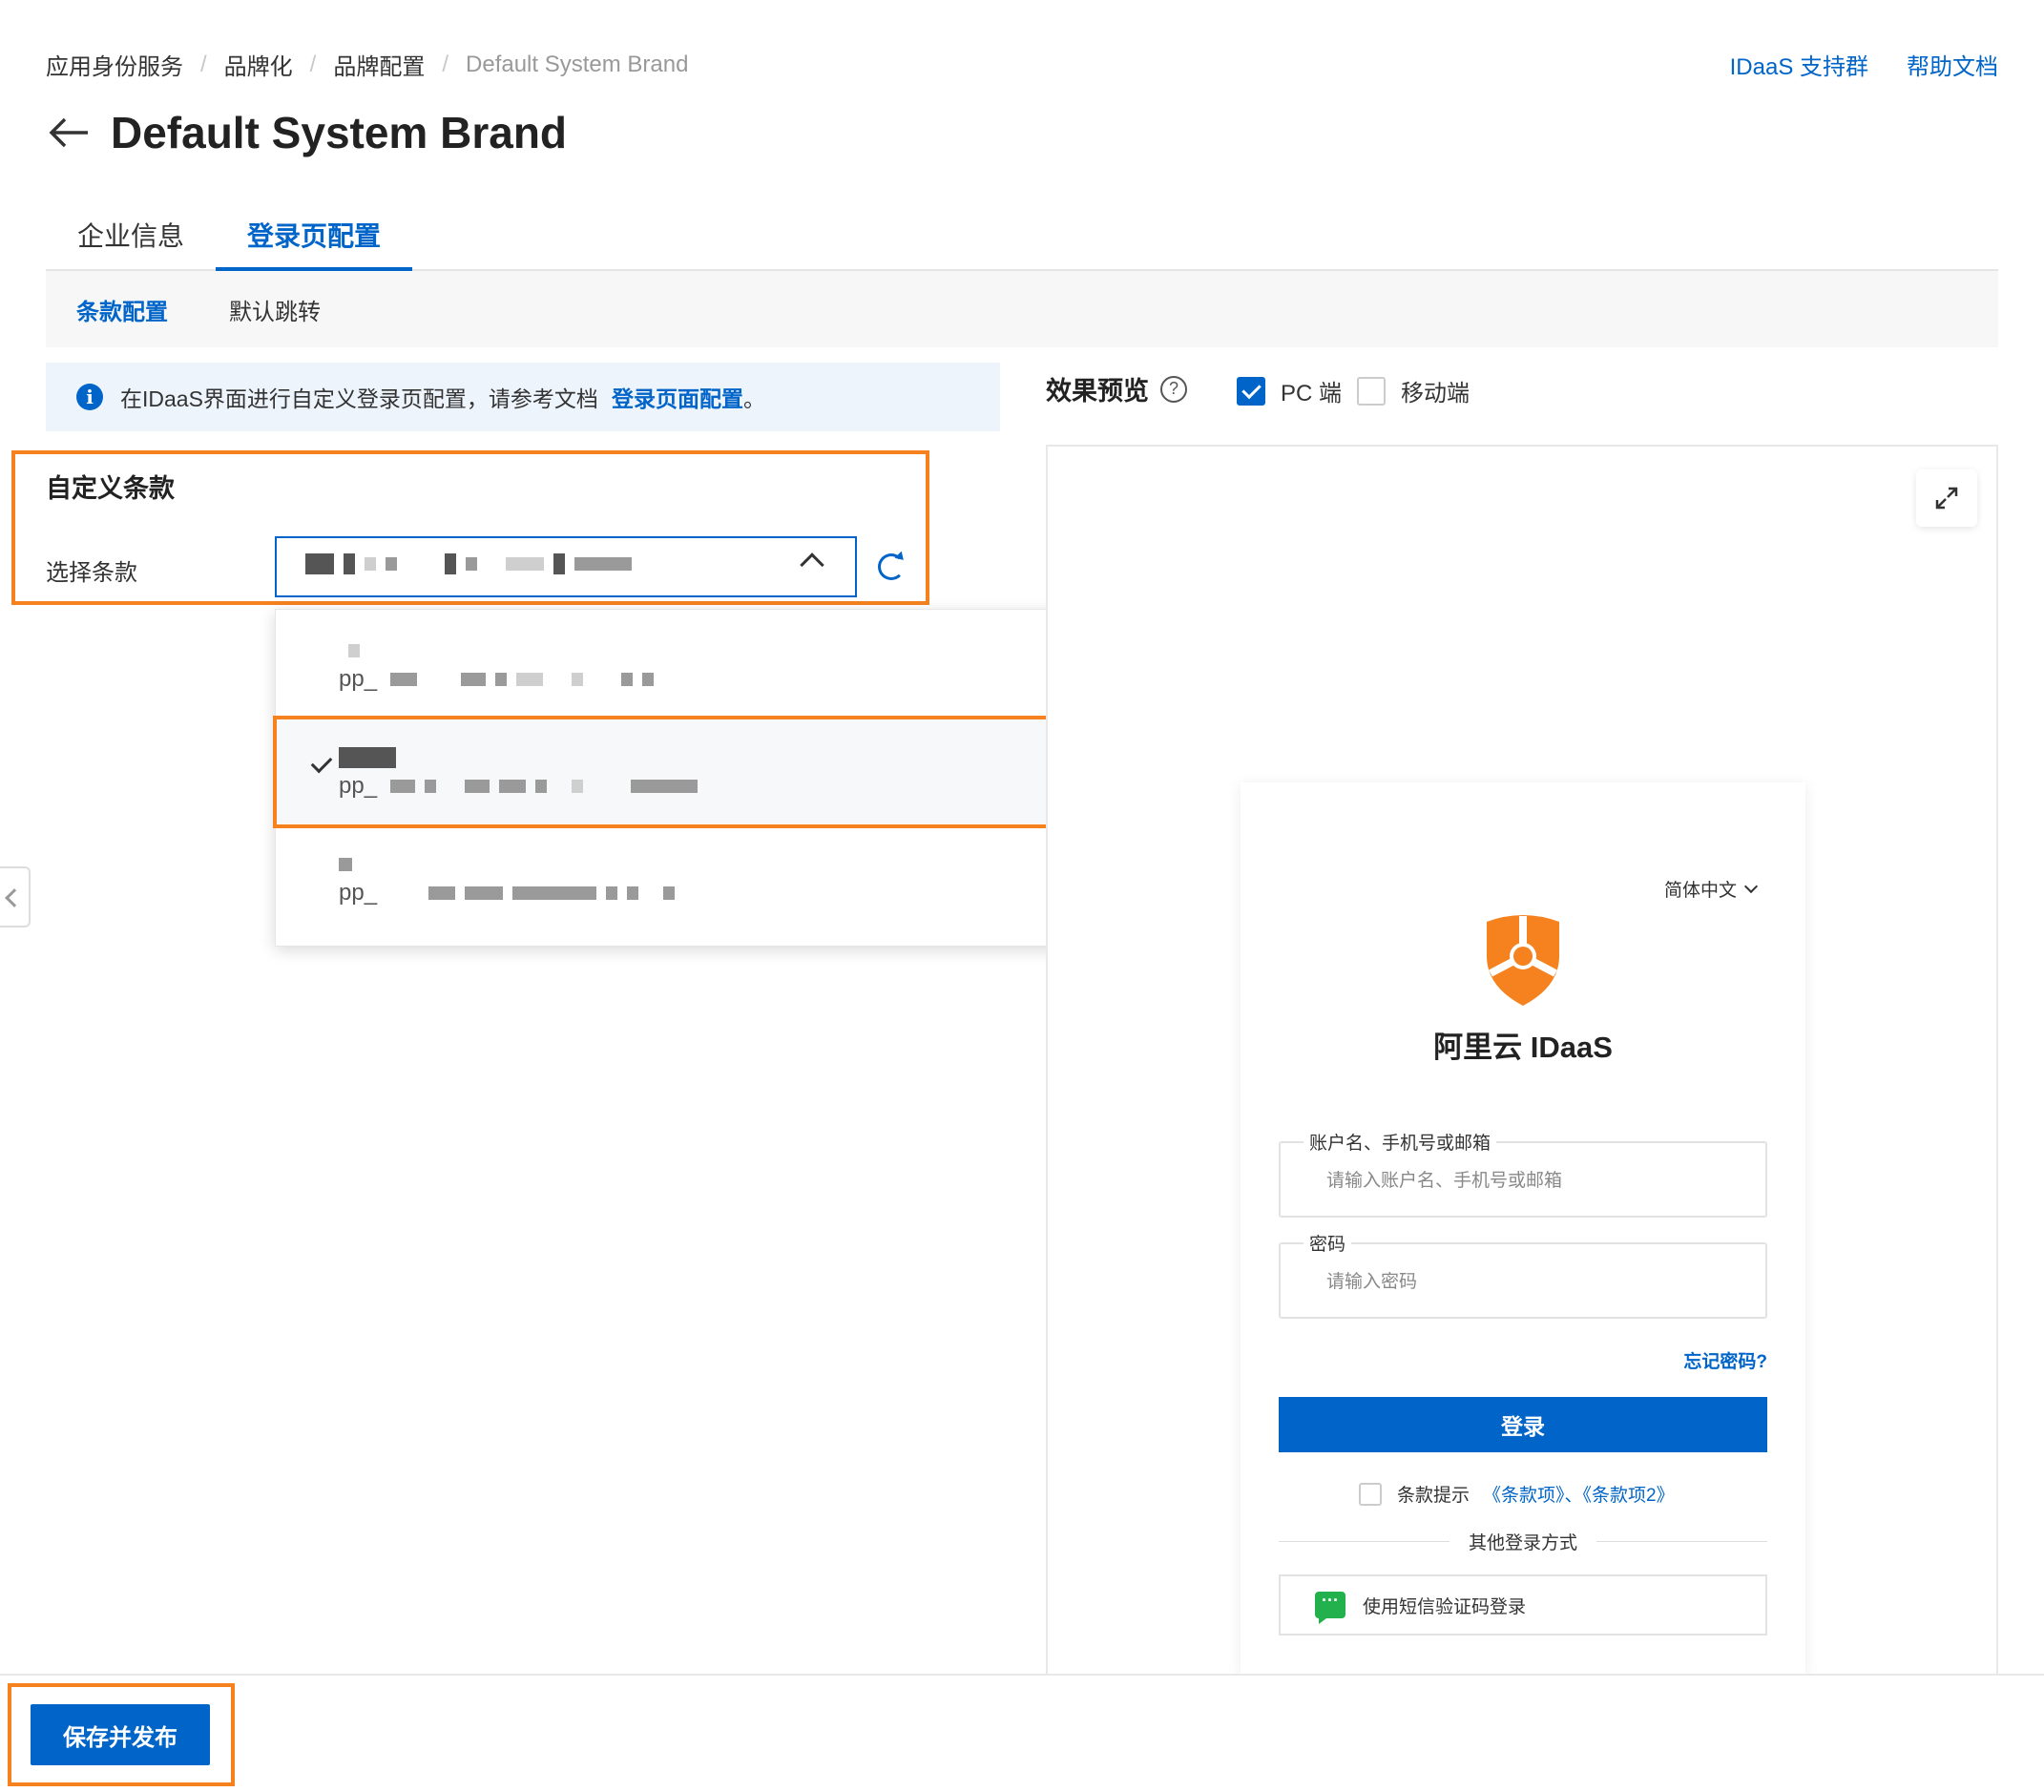 The height and width of the screenshot is (1792, 2044). I want to click on password-label: 密码, so click(1328, 1243).